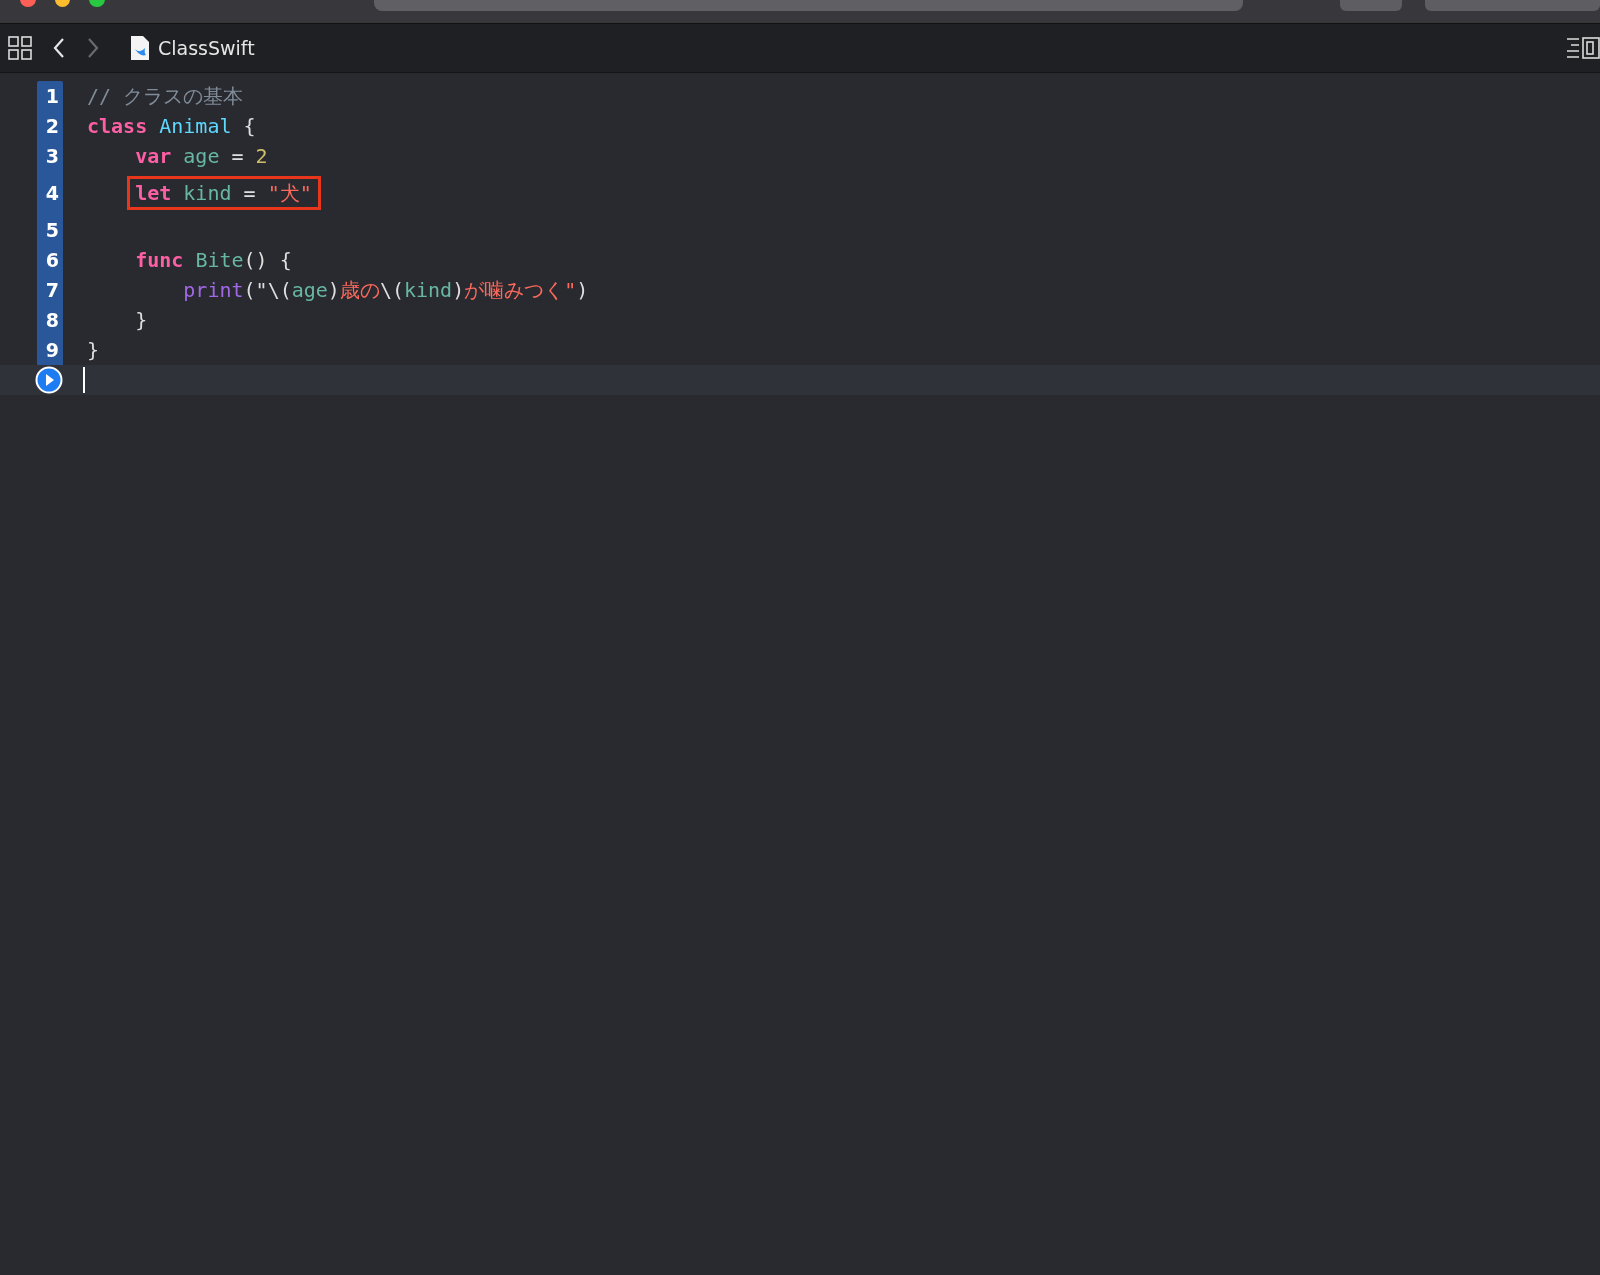 The width and height of the screenshot is (1600, 1275). What do you see at coordinates (213, 260) in the screenshot?
I see `code-line: func Bite() {` at bounding box center [213, 260].